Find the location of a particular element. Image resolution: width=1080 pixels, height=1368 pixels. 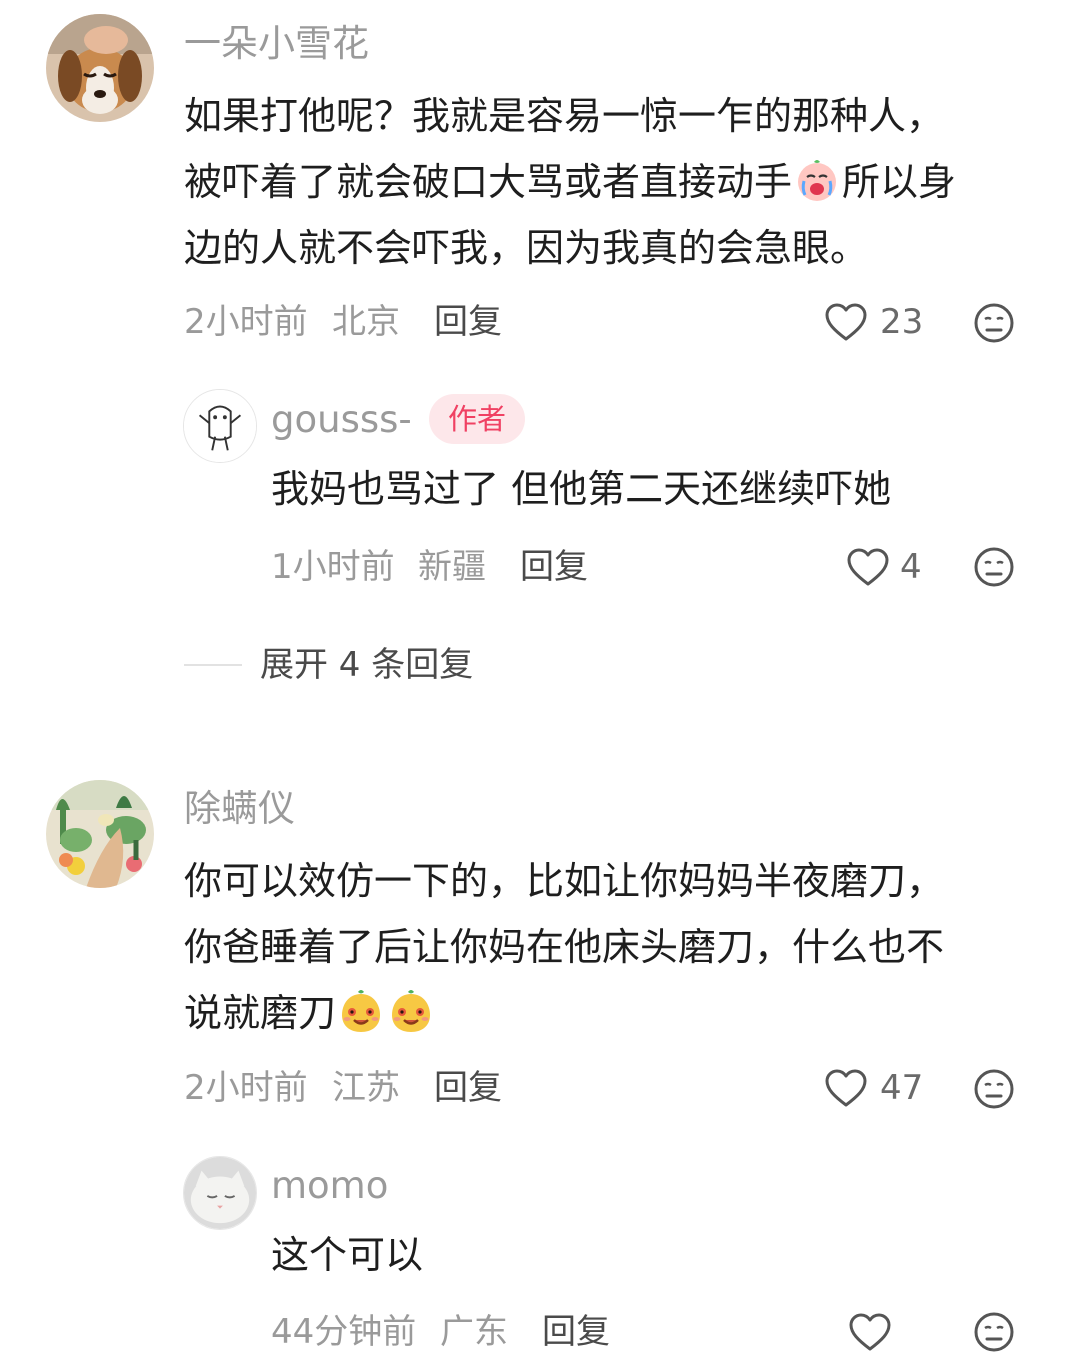

comment-text-line: 你可以效仿一下的，比如让你妈妈半夜磨刀， is located at coordinates (564, 881).